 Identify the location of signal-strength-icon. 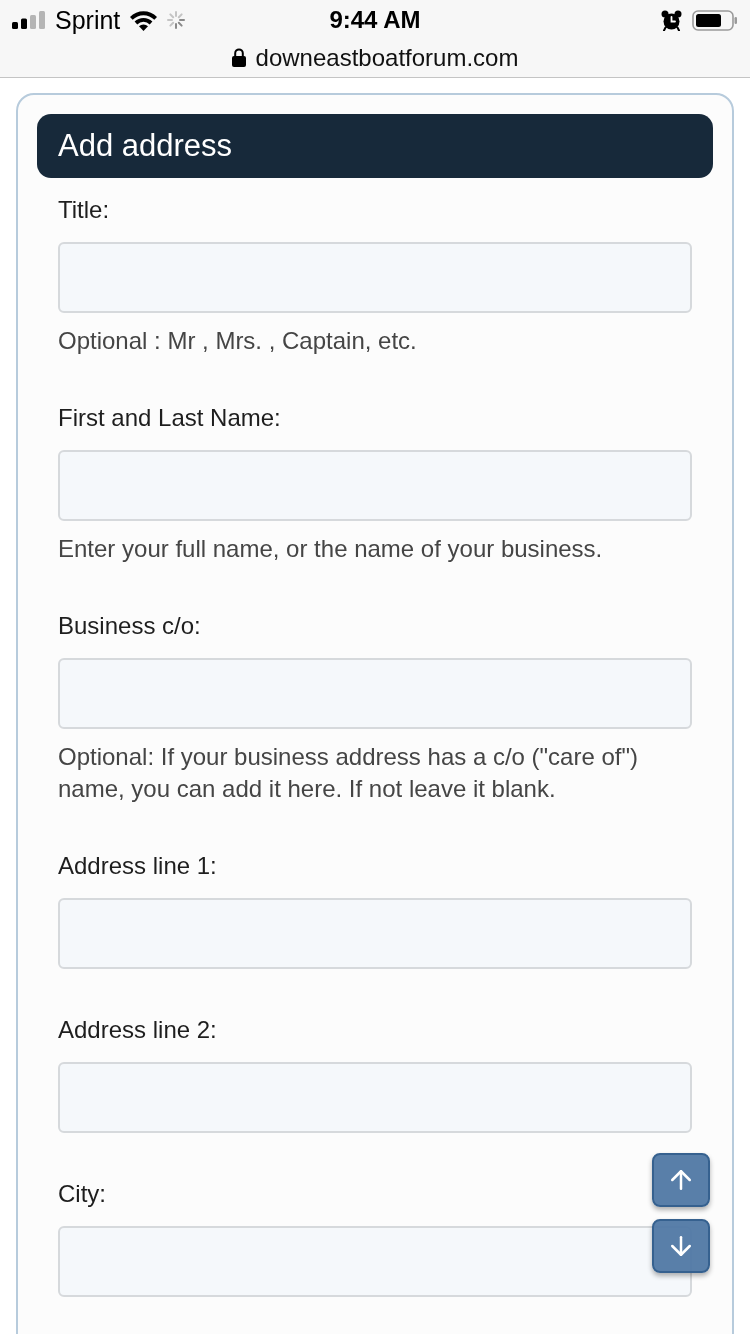
(29, 20).